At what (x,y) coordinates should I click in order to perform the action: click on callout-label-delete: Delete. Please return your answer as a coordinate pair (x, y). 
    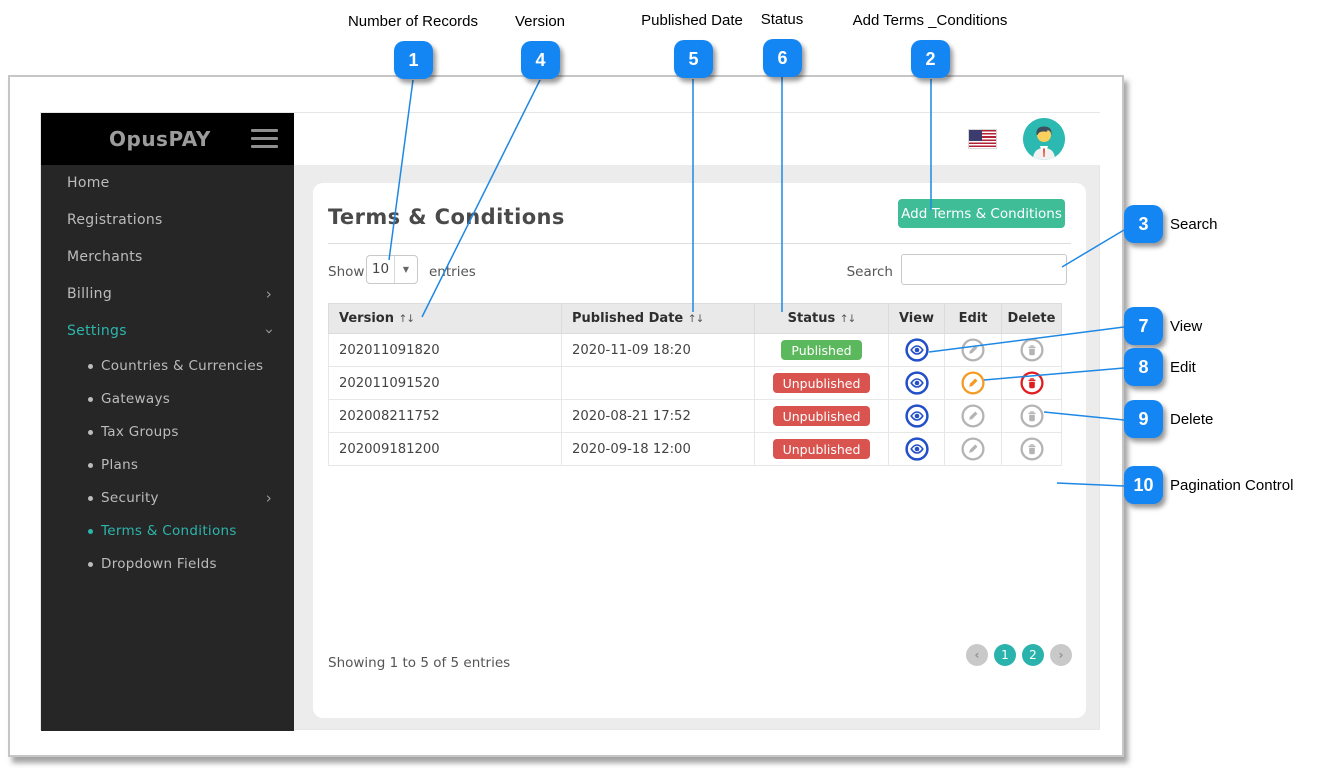
    Looking at the image, I should click on (1192, 419).